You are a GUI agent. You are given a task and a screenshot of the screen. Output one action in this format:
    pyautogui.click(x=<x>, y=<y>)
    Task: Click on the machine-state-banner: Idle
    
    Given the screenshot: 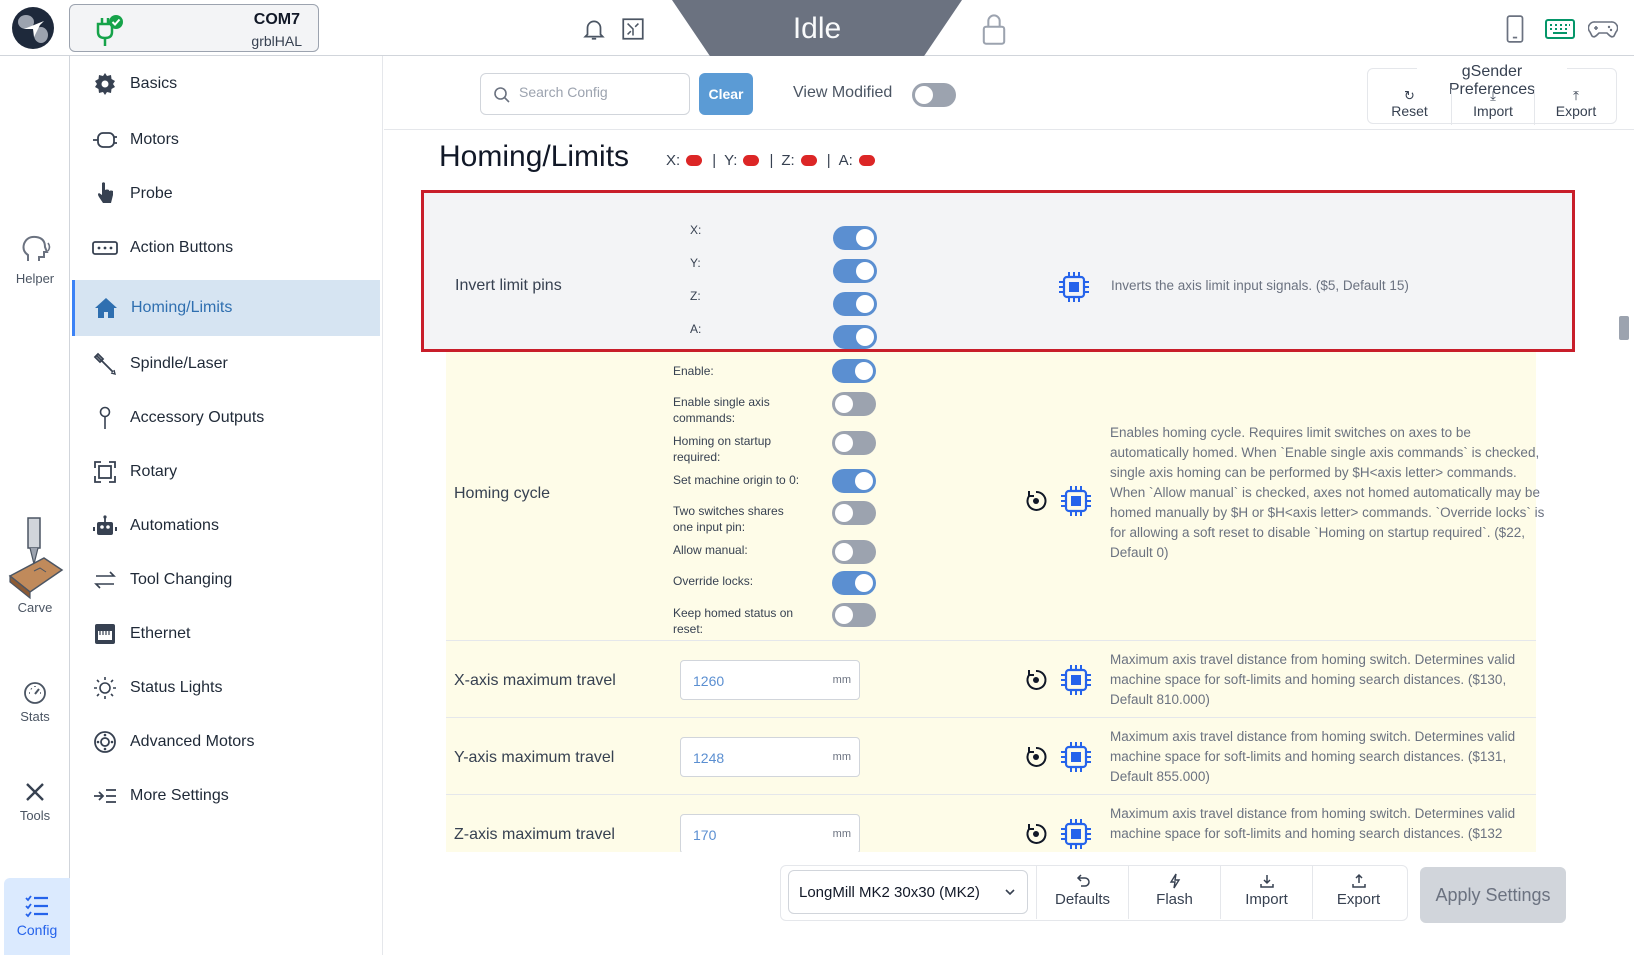 What is the action you would take?
    pyautogui.click(x=817, y=30)
    